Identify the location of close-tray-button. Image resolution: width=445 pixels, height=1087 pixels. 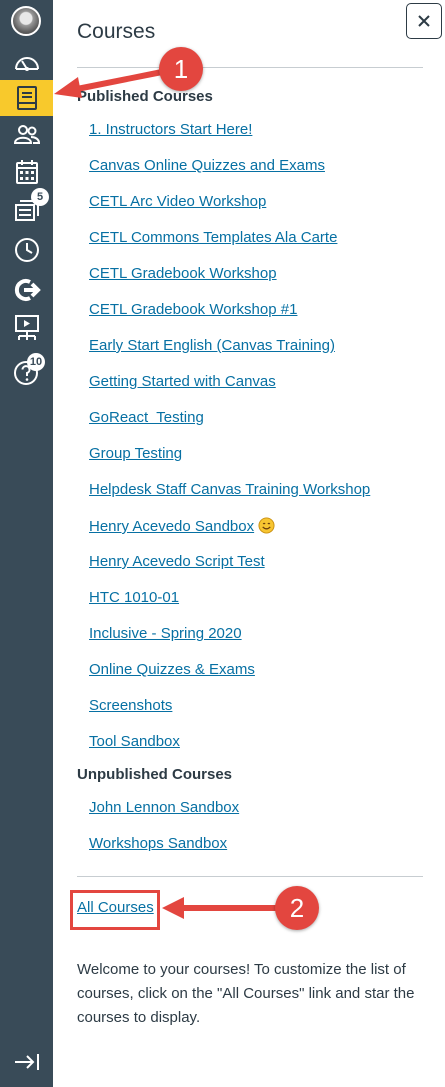
(424, 21).